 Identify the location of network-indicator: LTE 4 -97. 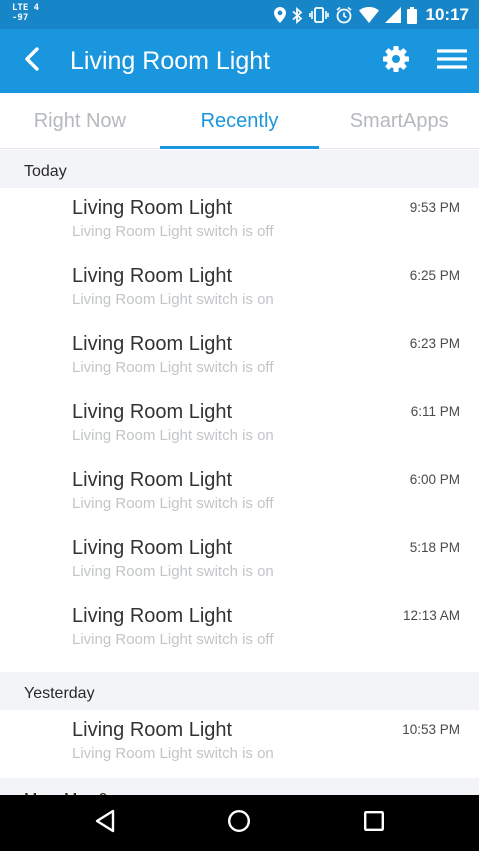
(25, 13).